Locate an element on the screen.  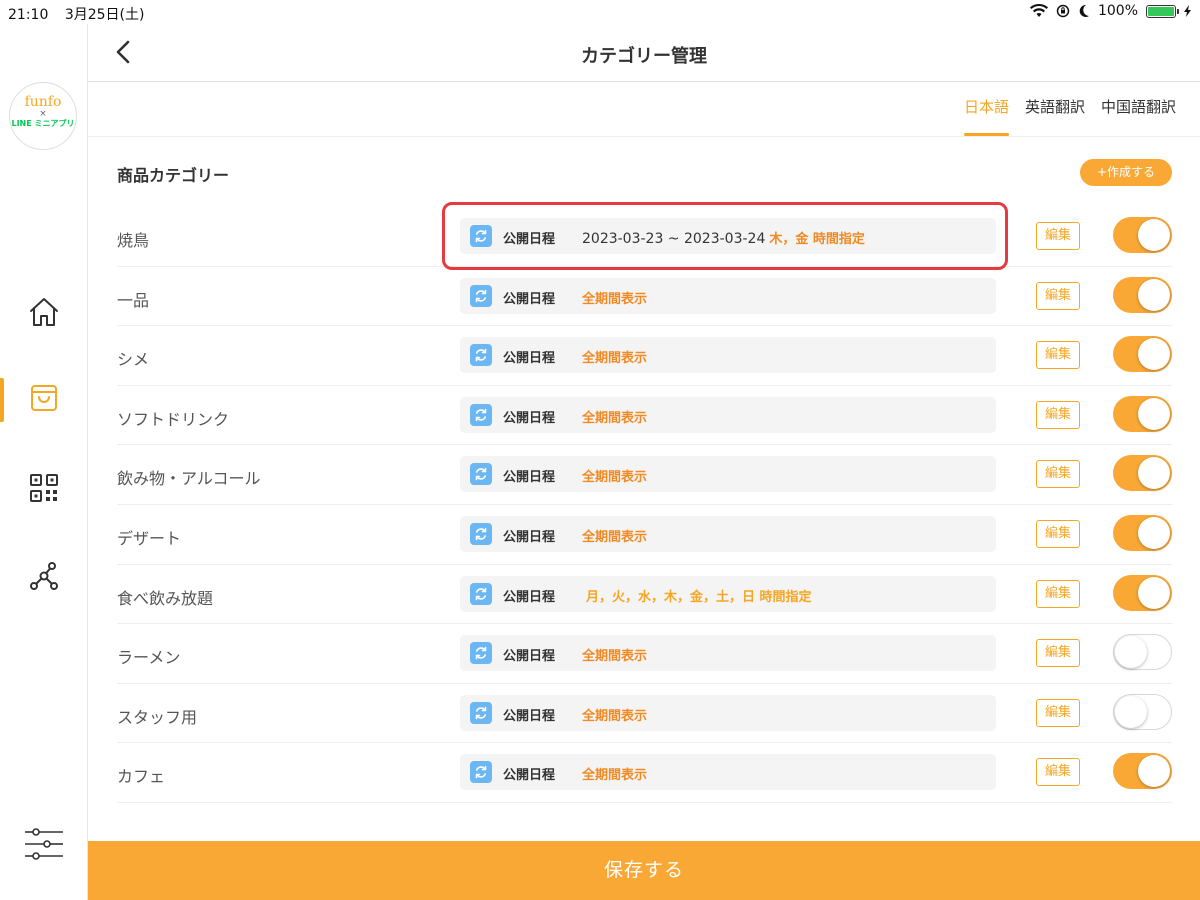
qr-code-icon is located at coordinates (44, 488).